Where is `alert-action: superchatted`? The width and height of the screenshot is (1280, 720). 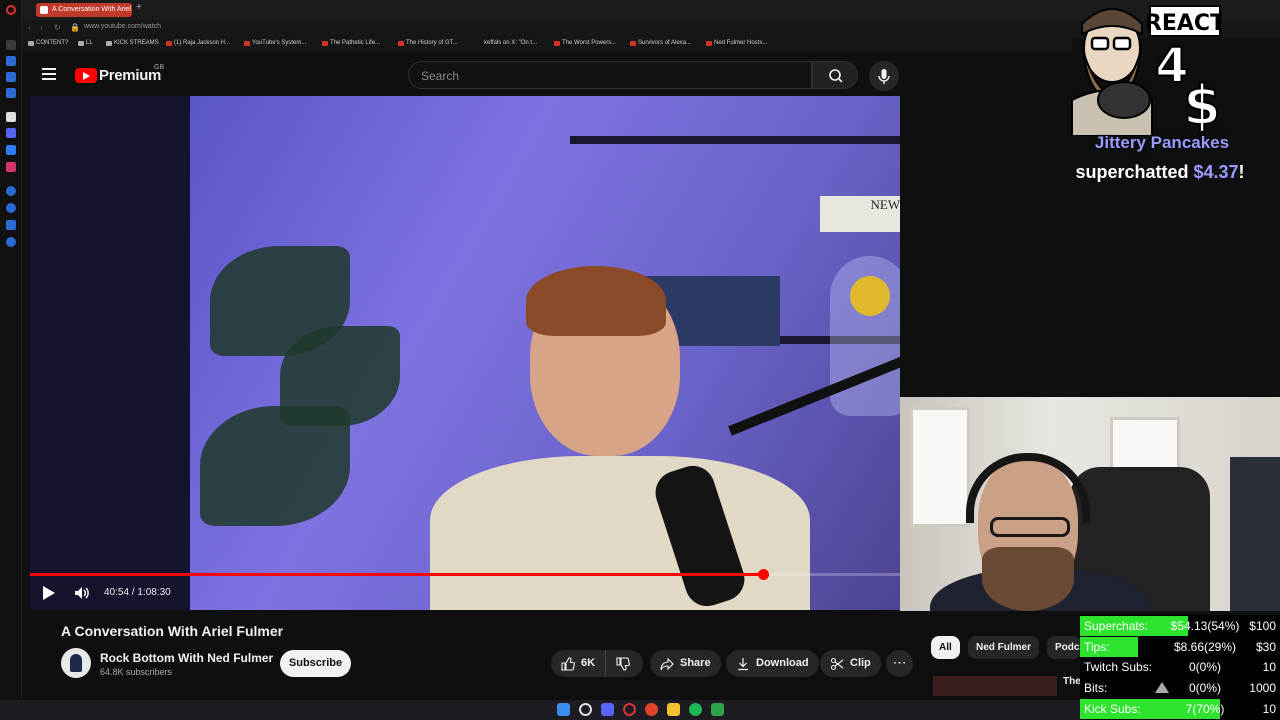 alert-action: superchatted is located at coordinates (1134, 172).